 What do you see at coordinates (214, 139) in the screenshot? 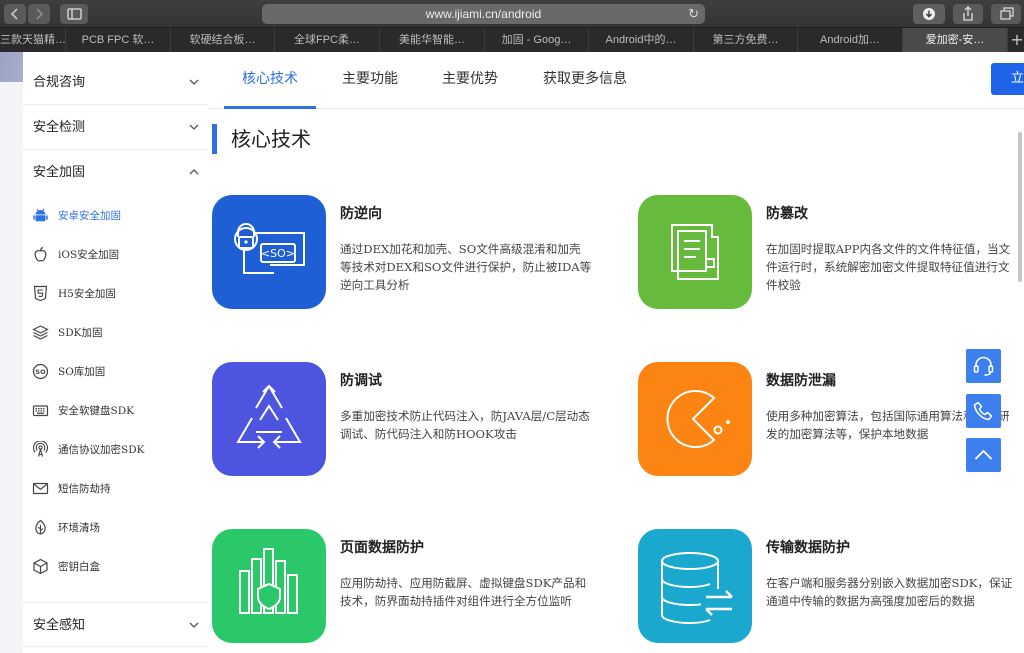
I see `section-accent-bar` at bounding box center [214, 139].